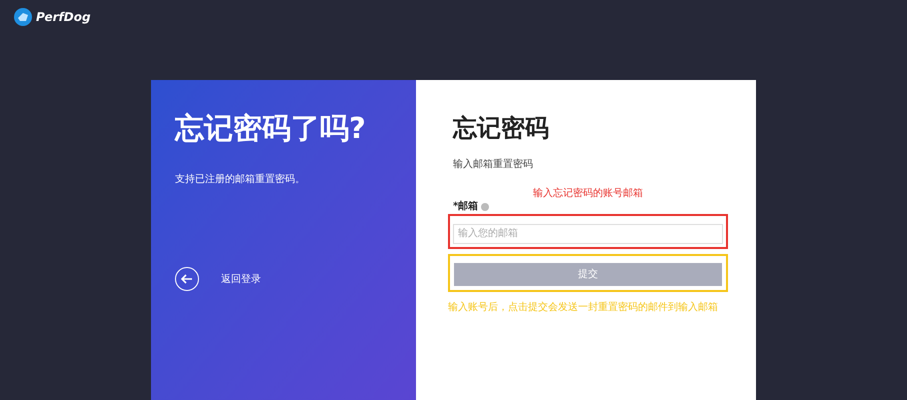  What do you see at coordinates (241, 279) in the screenshot?
I see `back-link: 返回登录` at bounding box center [241, 279].